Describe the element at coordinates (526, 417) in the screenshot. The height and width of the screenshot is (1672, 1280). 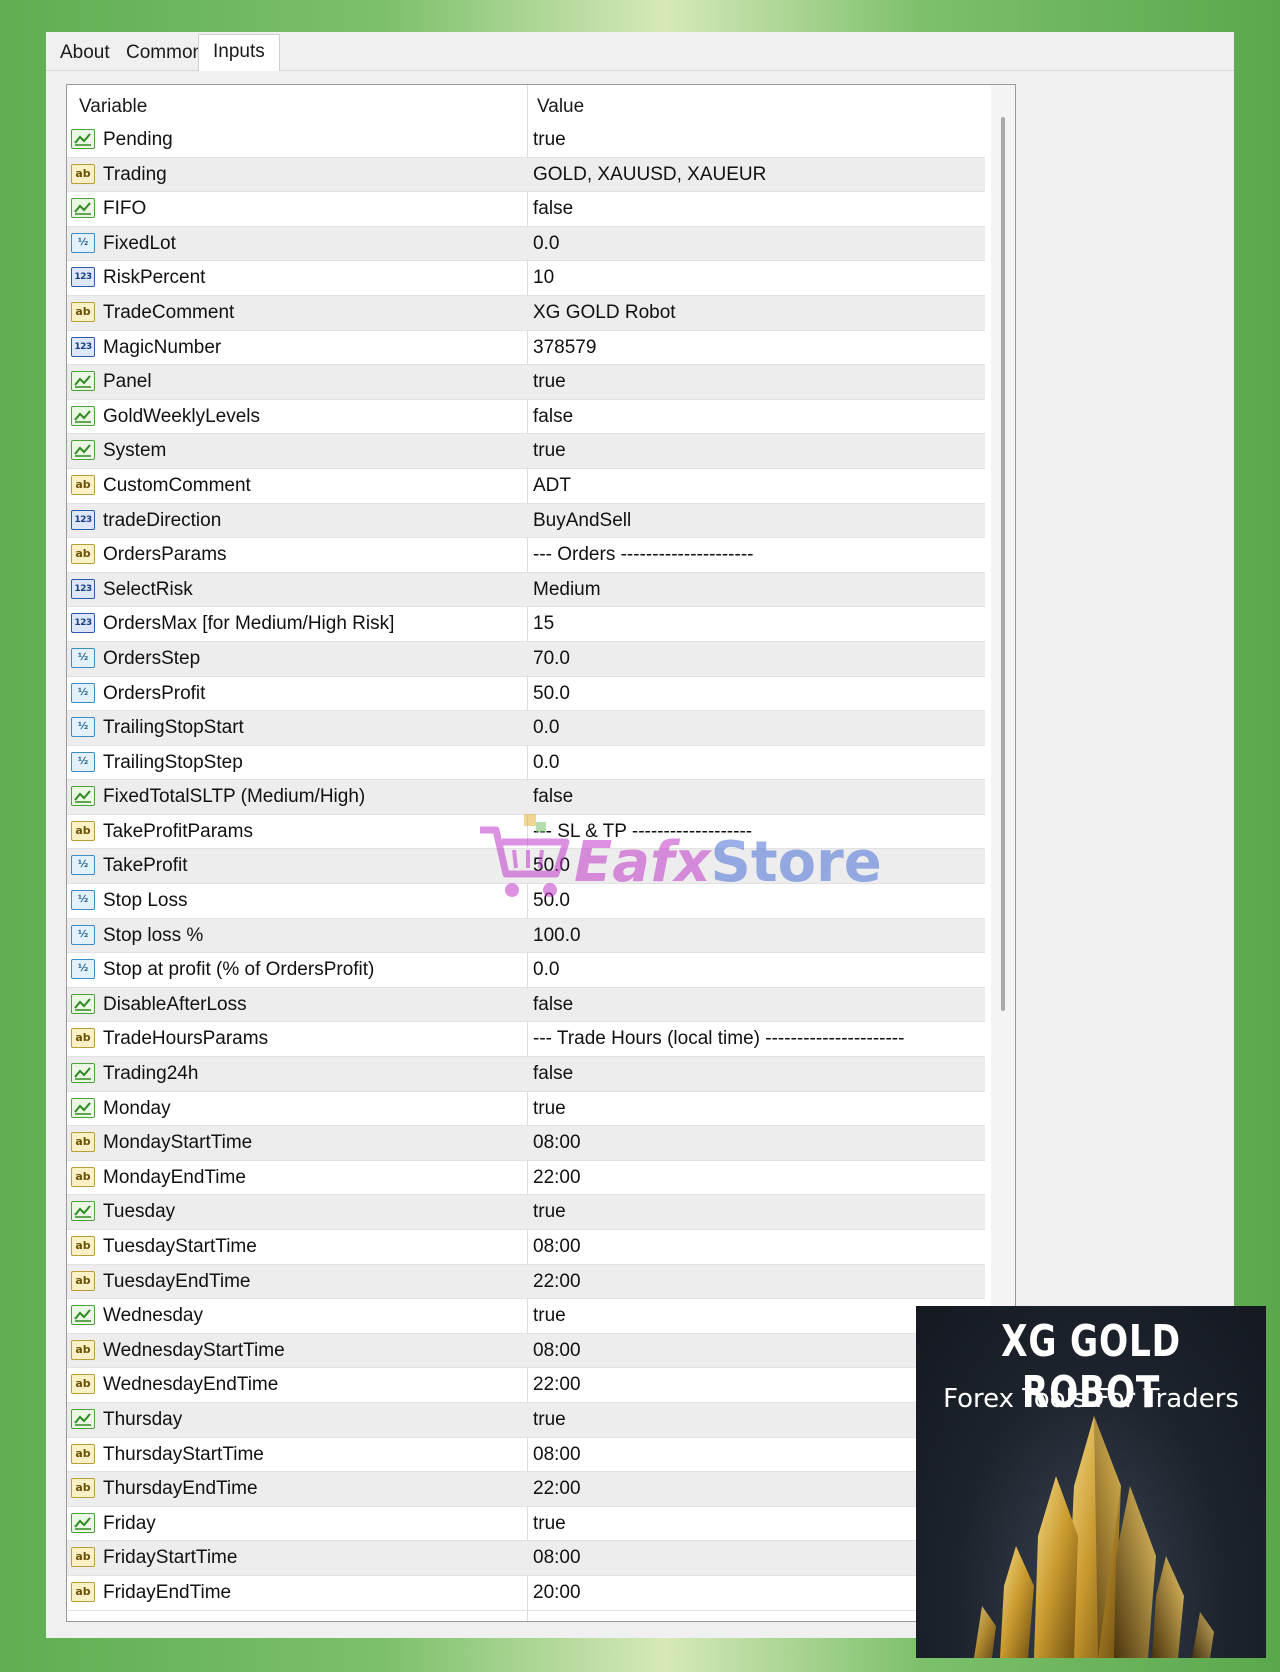
I see `table-row: GoldWeeklyLevels false` at that location.